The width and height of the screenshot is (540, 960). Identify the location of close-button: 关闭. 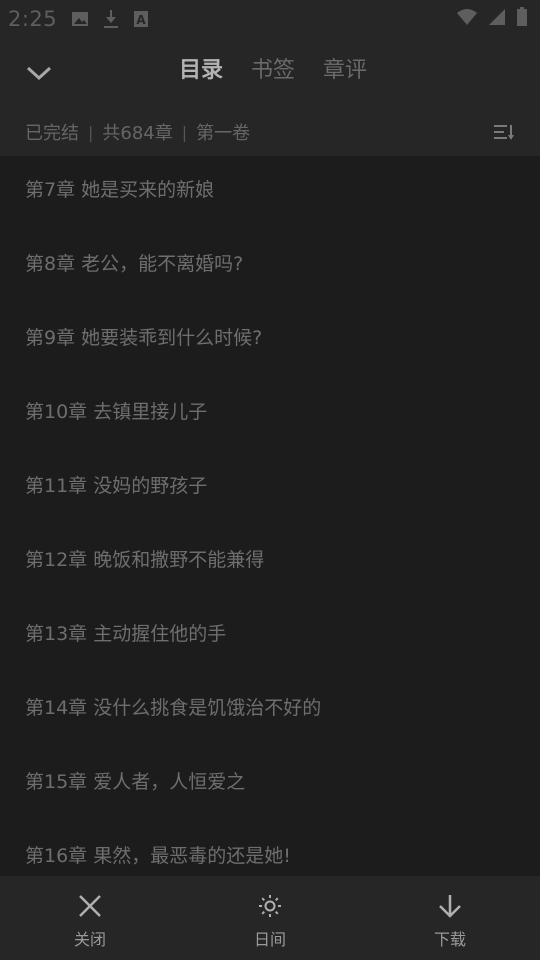
(90, 921).